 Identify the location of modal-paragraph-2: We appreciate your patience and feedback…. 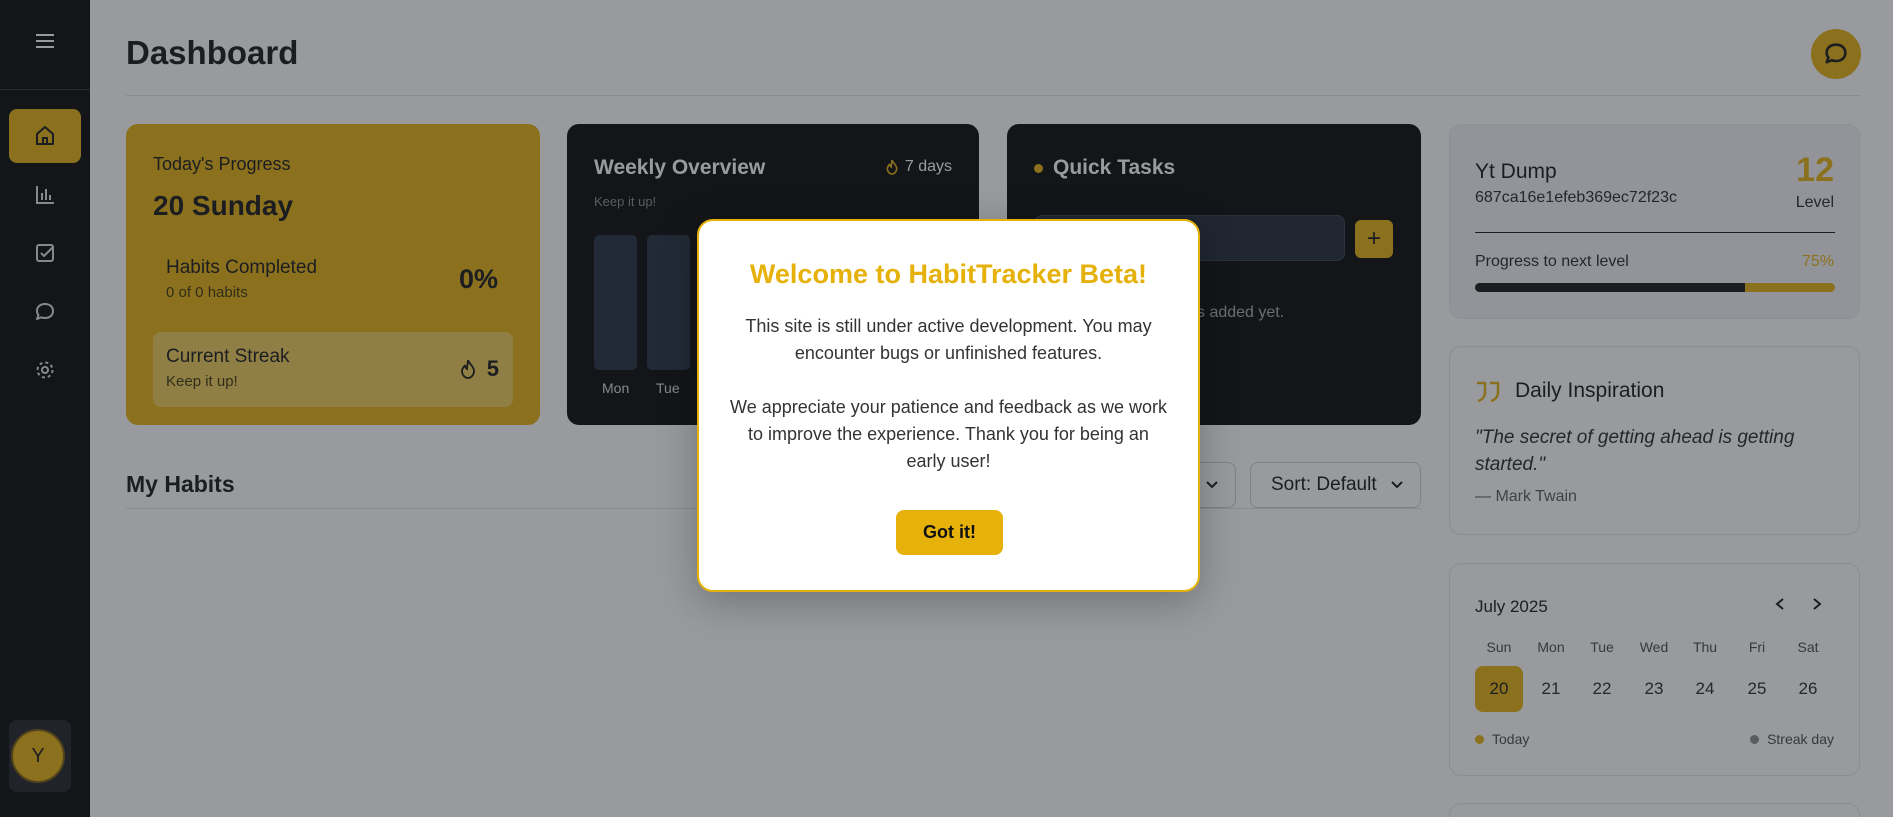
(948, 434).